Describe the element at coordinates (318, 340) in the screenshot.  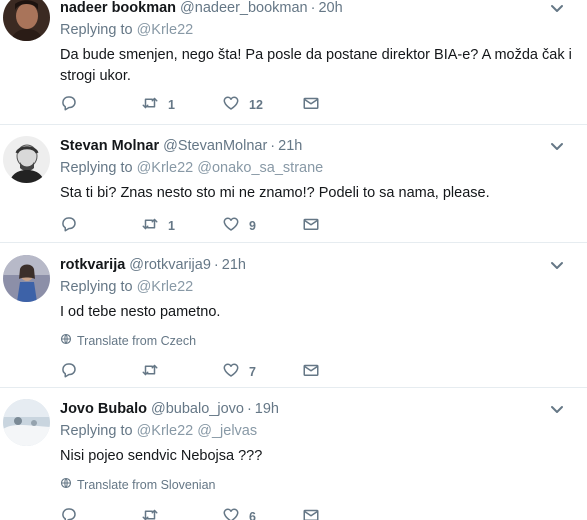
I see `translate-link: Translate from Czech` at that location.